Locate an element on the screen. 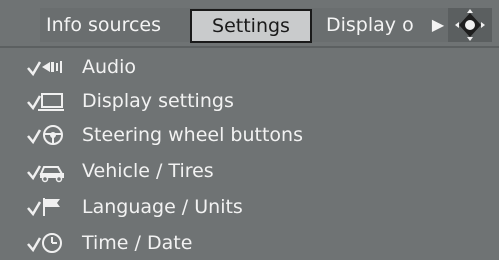  menu-item-label: Vehicle / Tires is located at coordinates (148, 171).